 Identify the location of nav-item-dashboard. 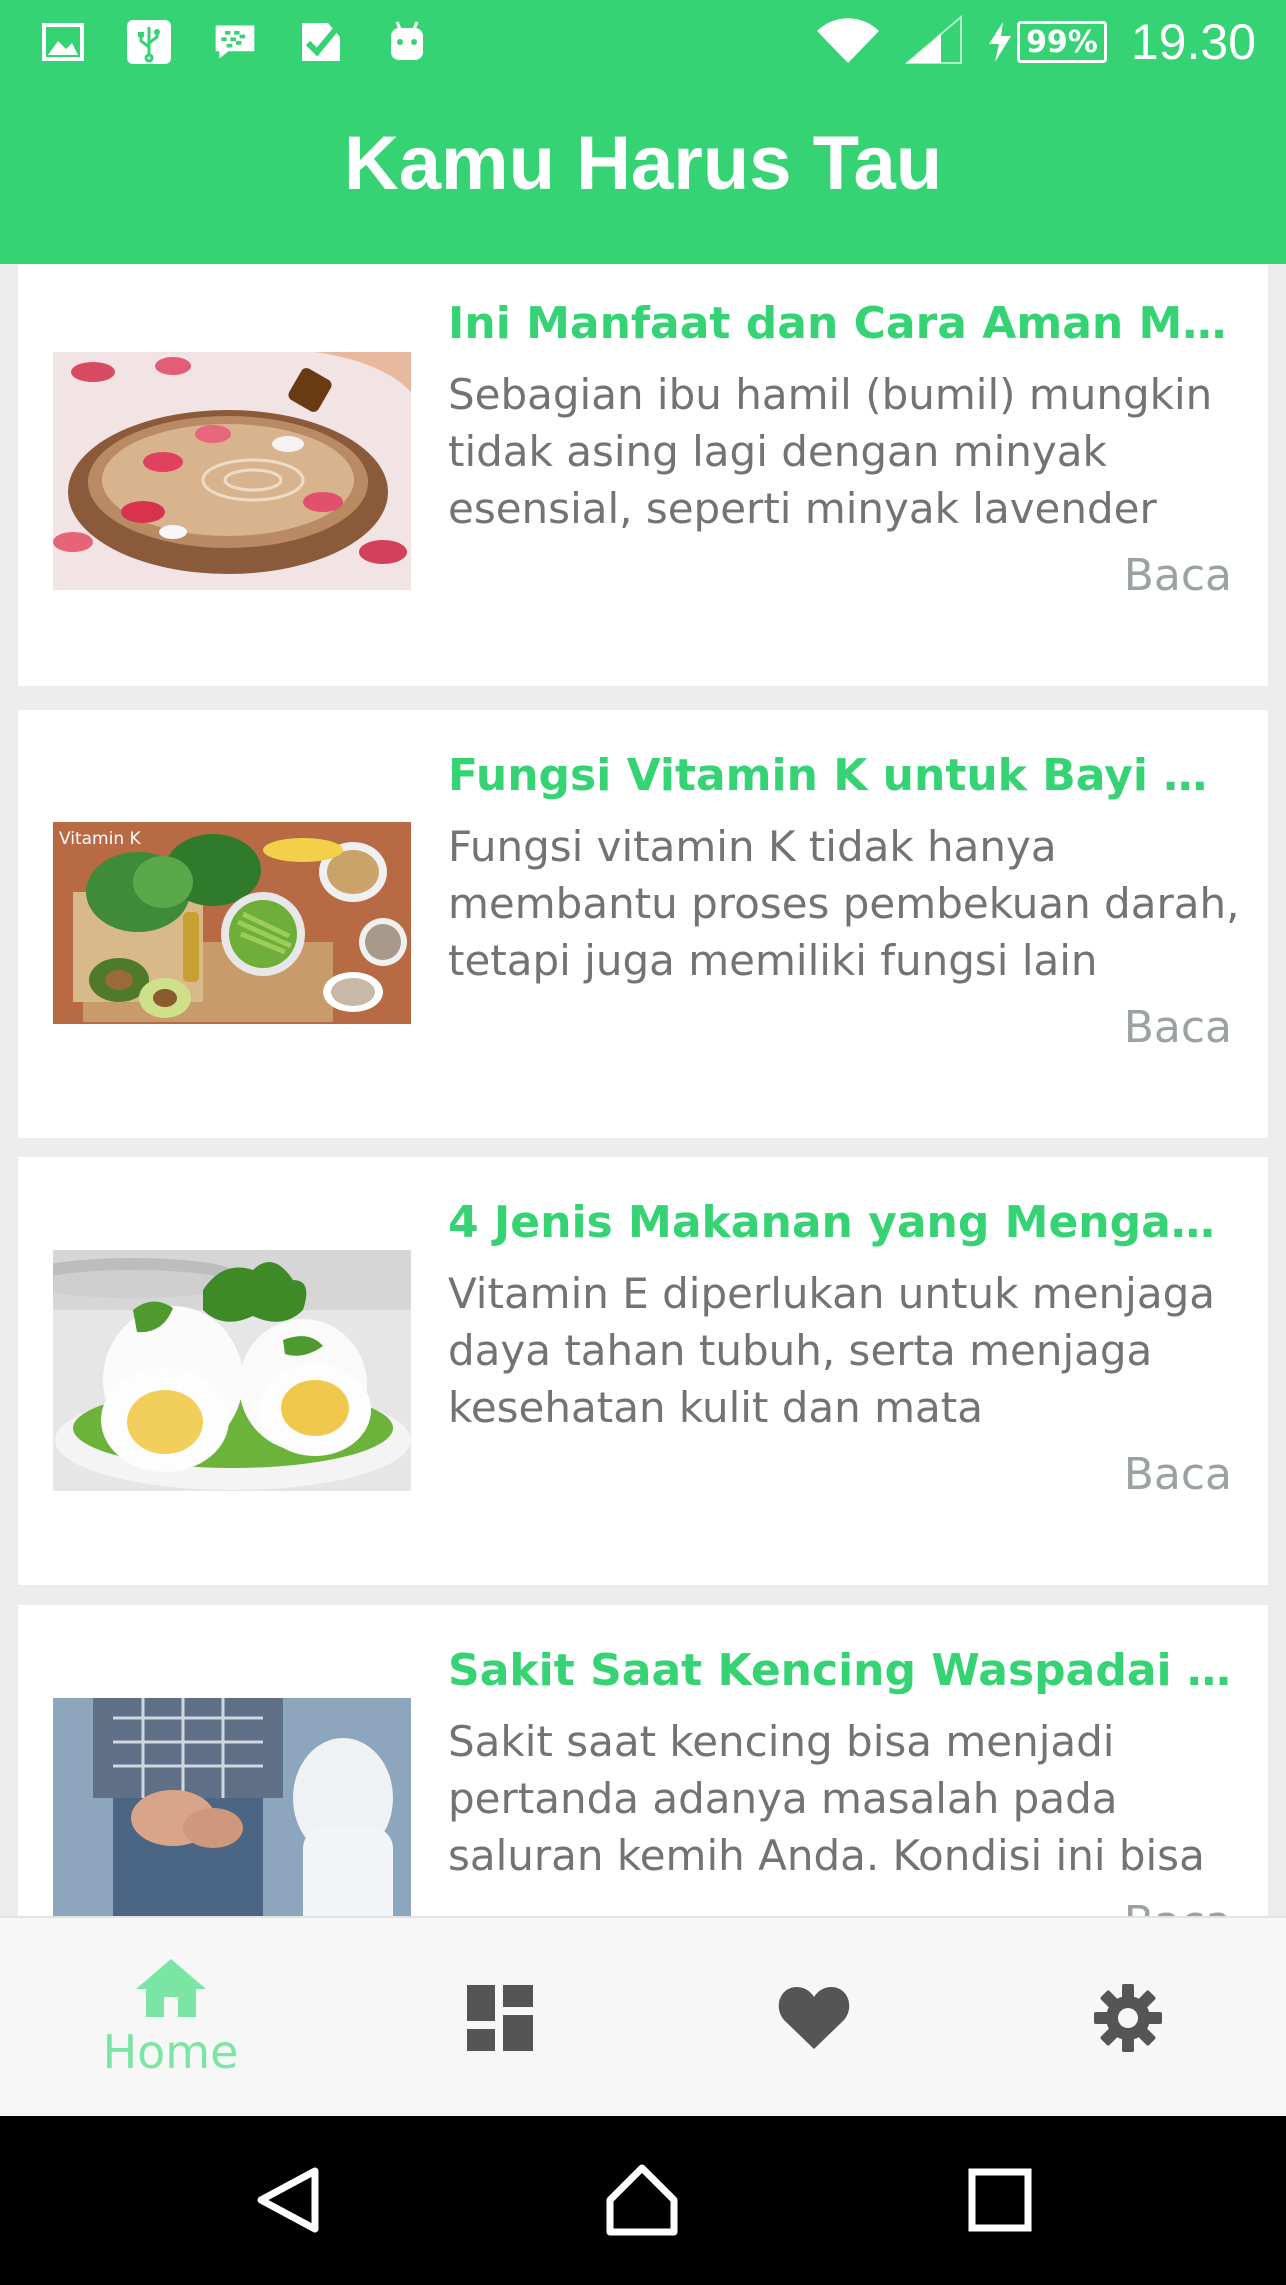
(499, 2018).